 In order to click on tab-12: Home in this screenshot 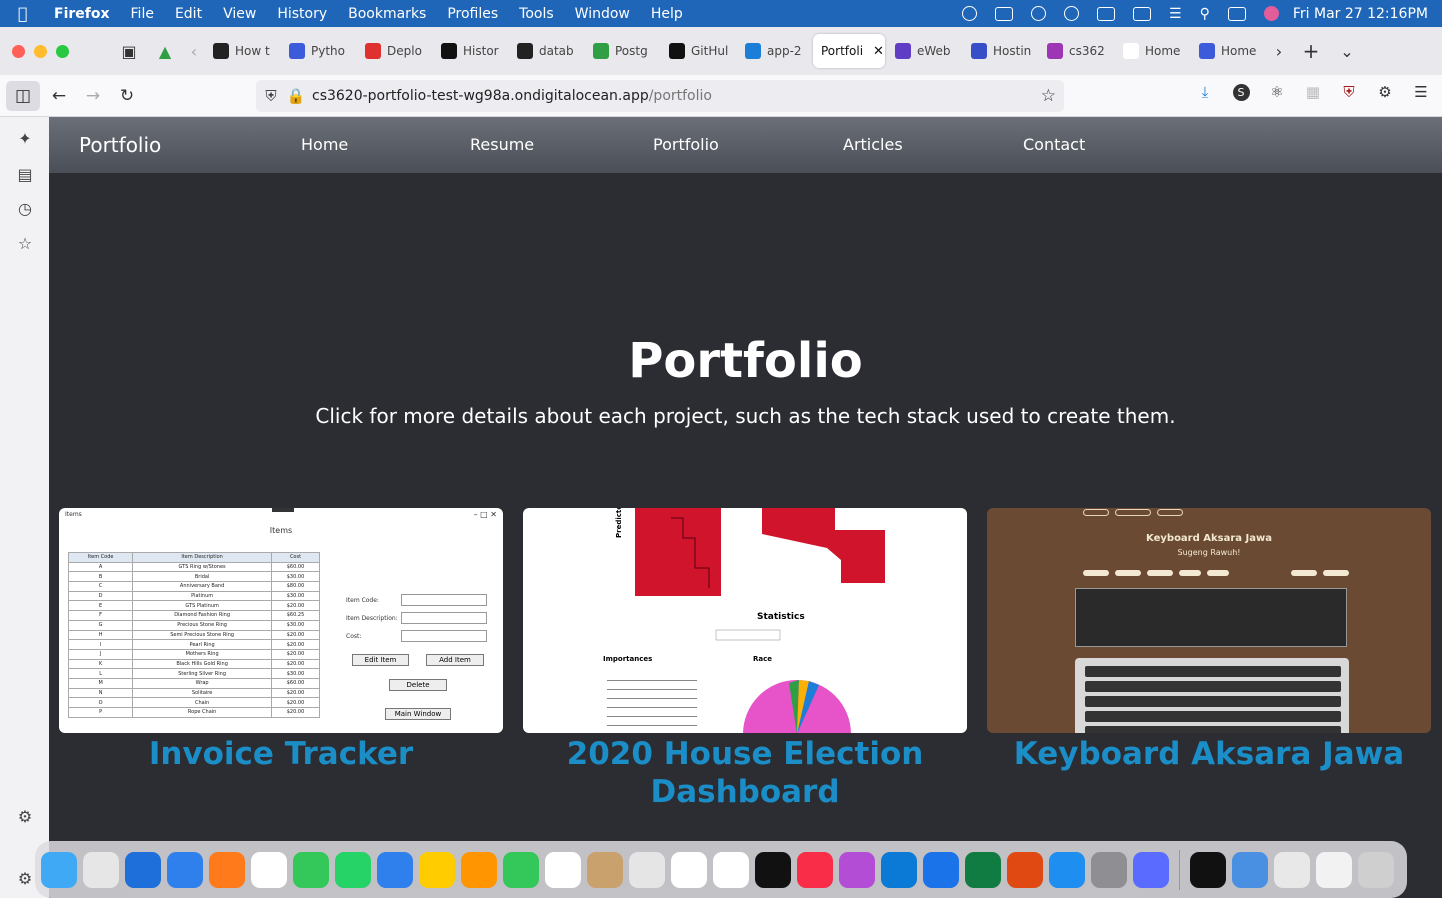, I will do `click(1152, 51)`.